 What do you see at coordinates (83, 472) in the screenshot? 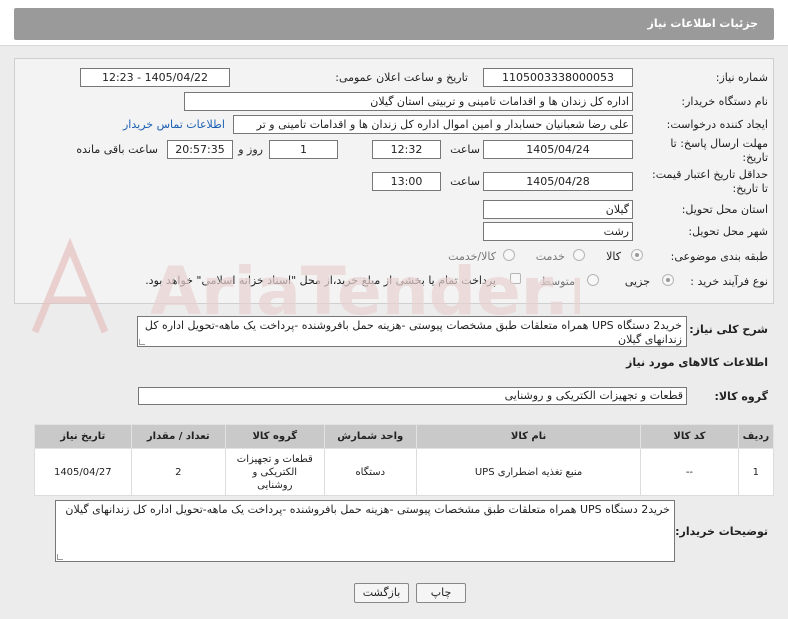
I see `cell-date: 1405/04/27` at bounding box center [83, 472].